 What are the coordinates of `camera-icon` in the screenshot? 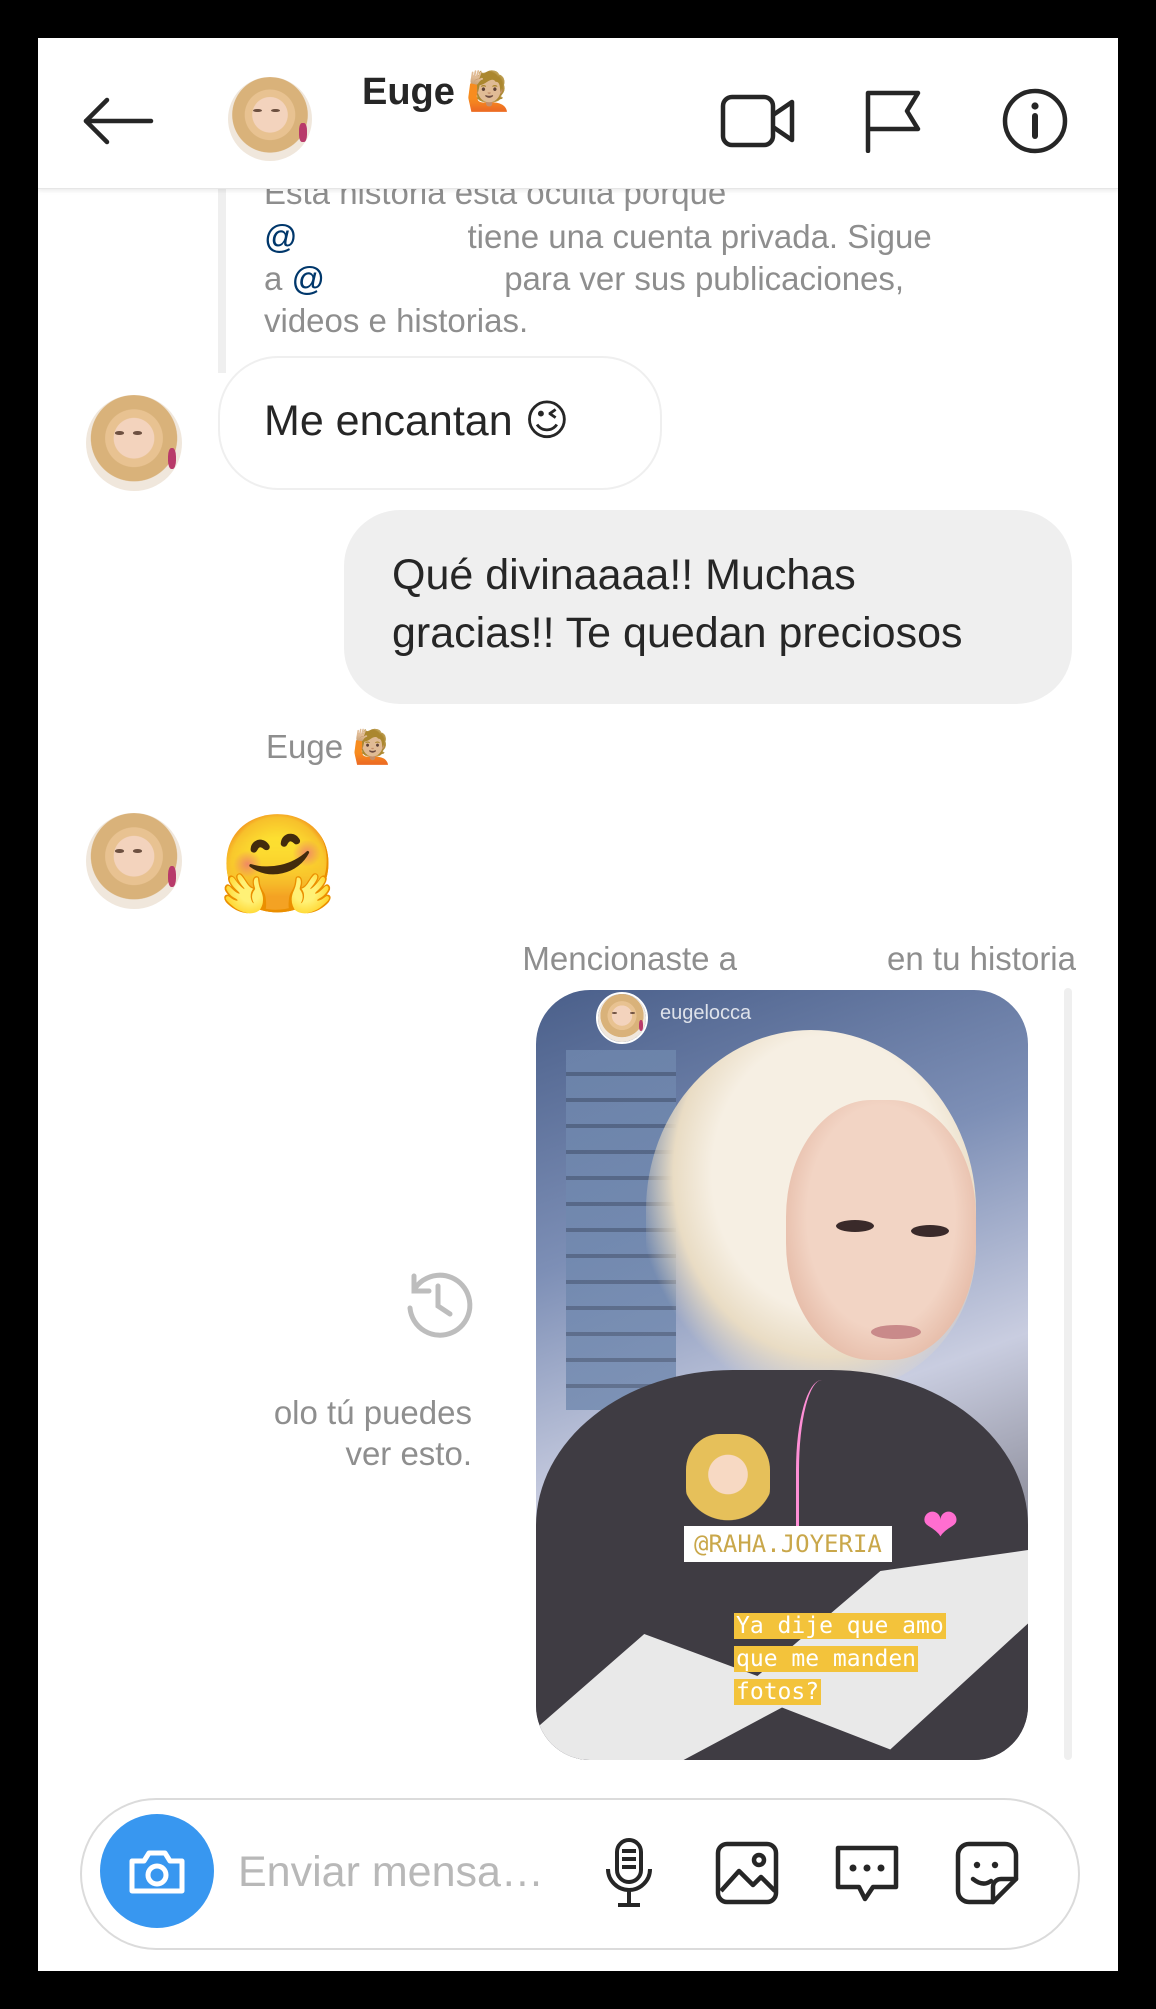 It's located at (157, 1872).